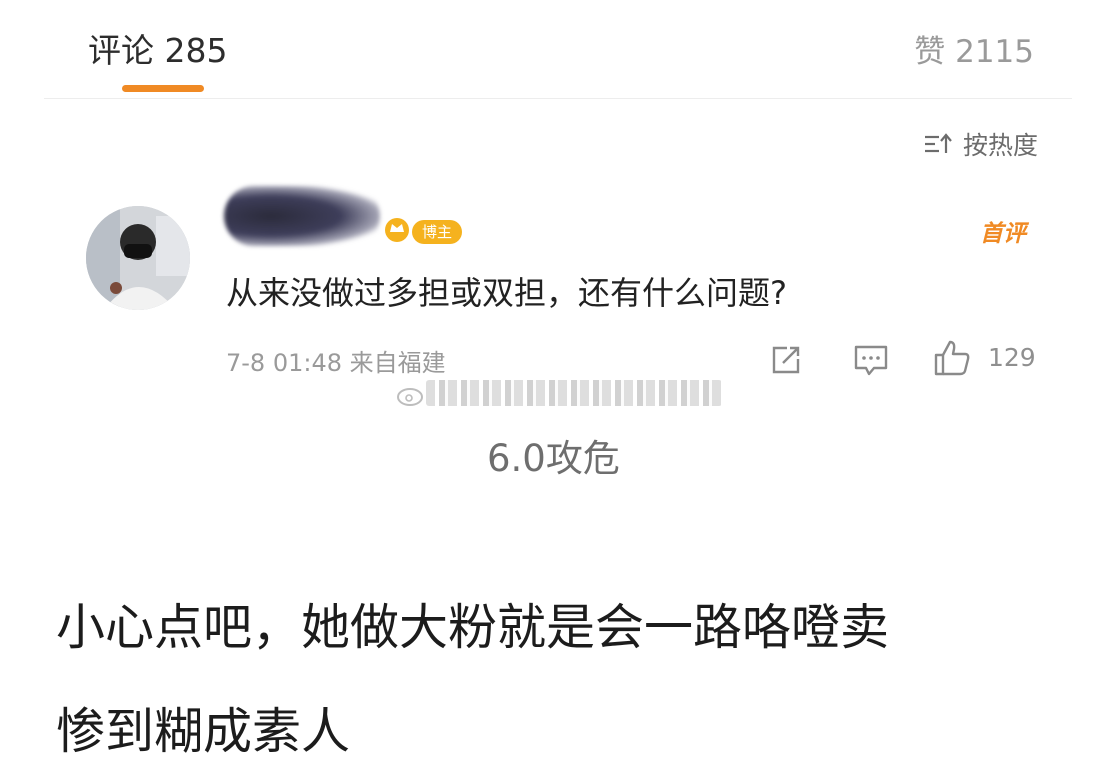 The height and width of the screenshot is (779, 1116). Describe the element at coordinates (203, 731) in the screenshot. I see `overlay-text-line-2: 惨到糊成素人` at that location.